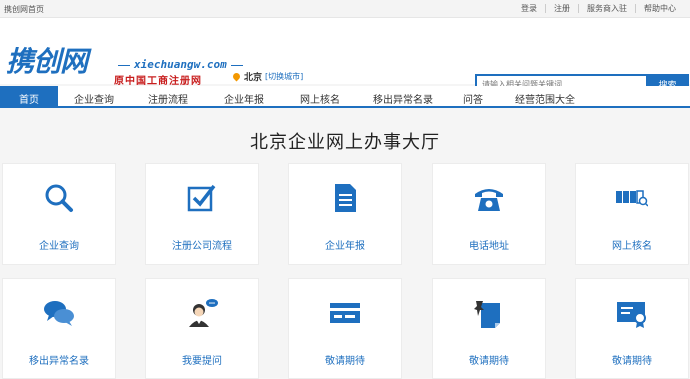  Describe the element at coordinates (59, 246) in the screenshot. I see `tile-label: 企业查询` at that location.